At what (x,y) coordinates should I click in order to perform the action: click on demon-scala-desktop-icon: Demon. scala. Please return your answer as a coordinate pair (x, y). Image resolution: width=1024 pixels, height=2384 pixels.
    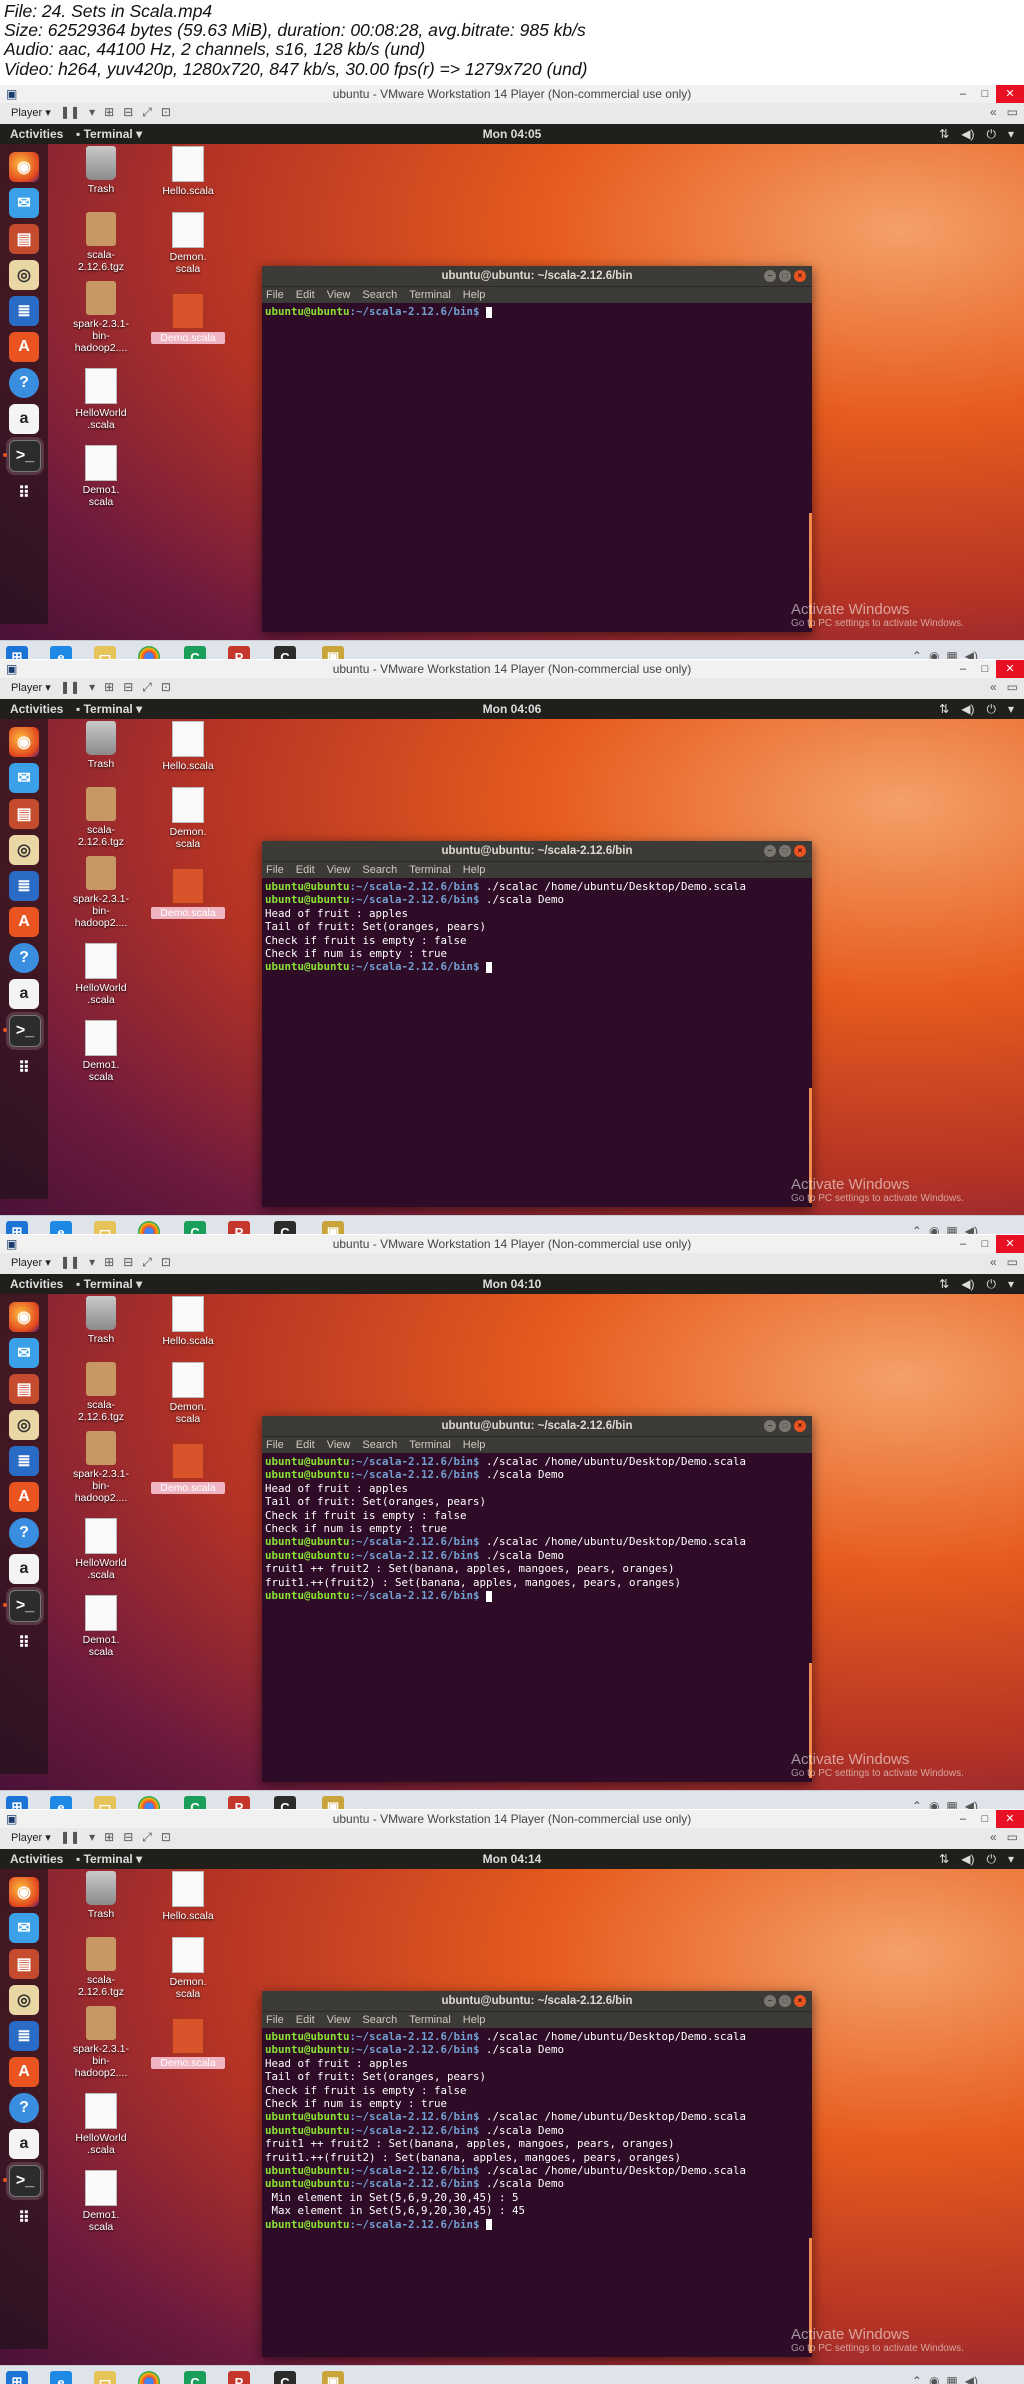
    Looking at the image, I should click on (188, 1393).